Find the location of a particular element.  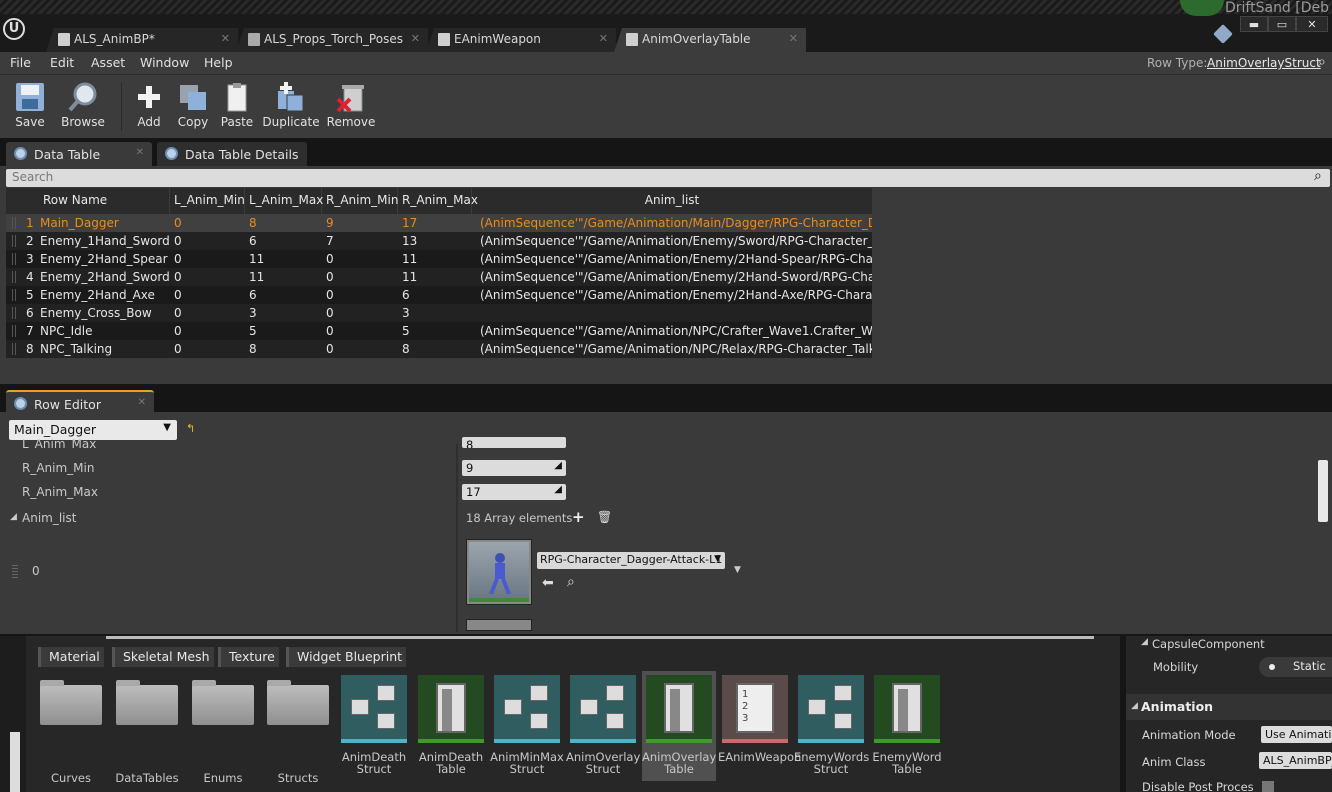

remove-button: Remove is located at coordinates (351, 105).